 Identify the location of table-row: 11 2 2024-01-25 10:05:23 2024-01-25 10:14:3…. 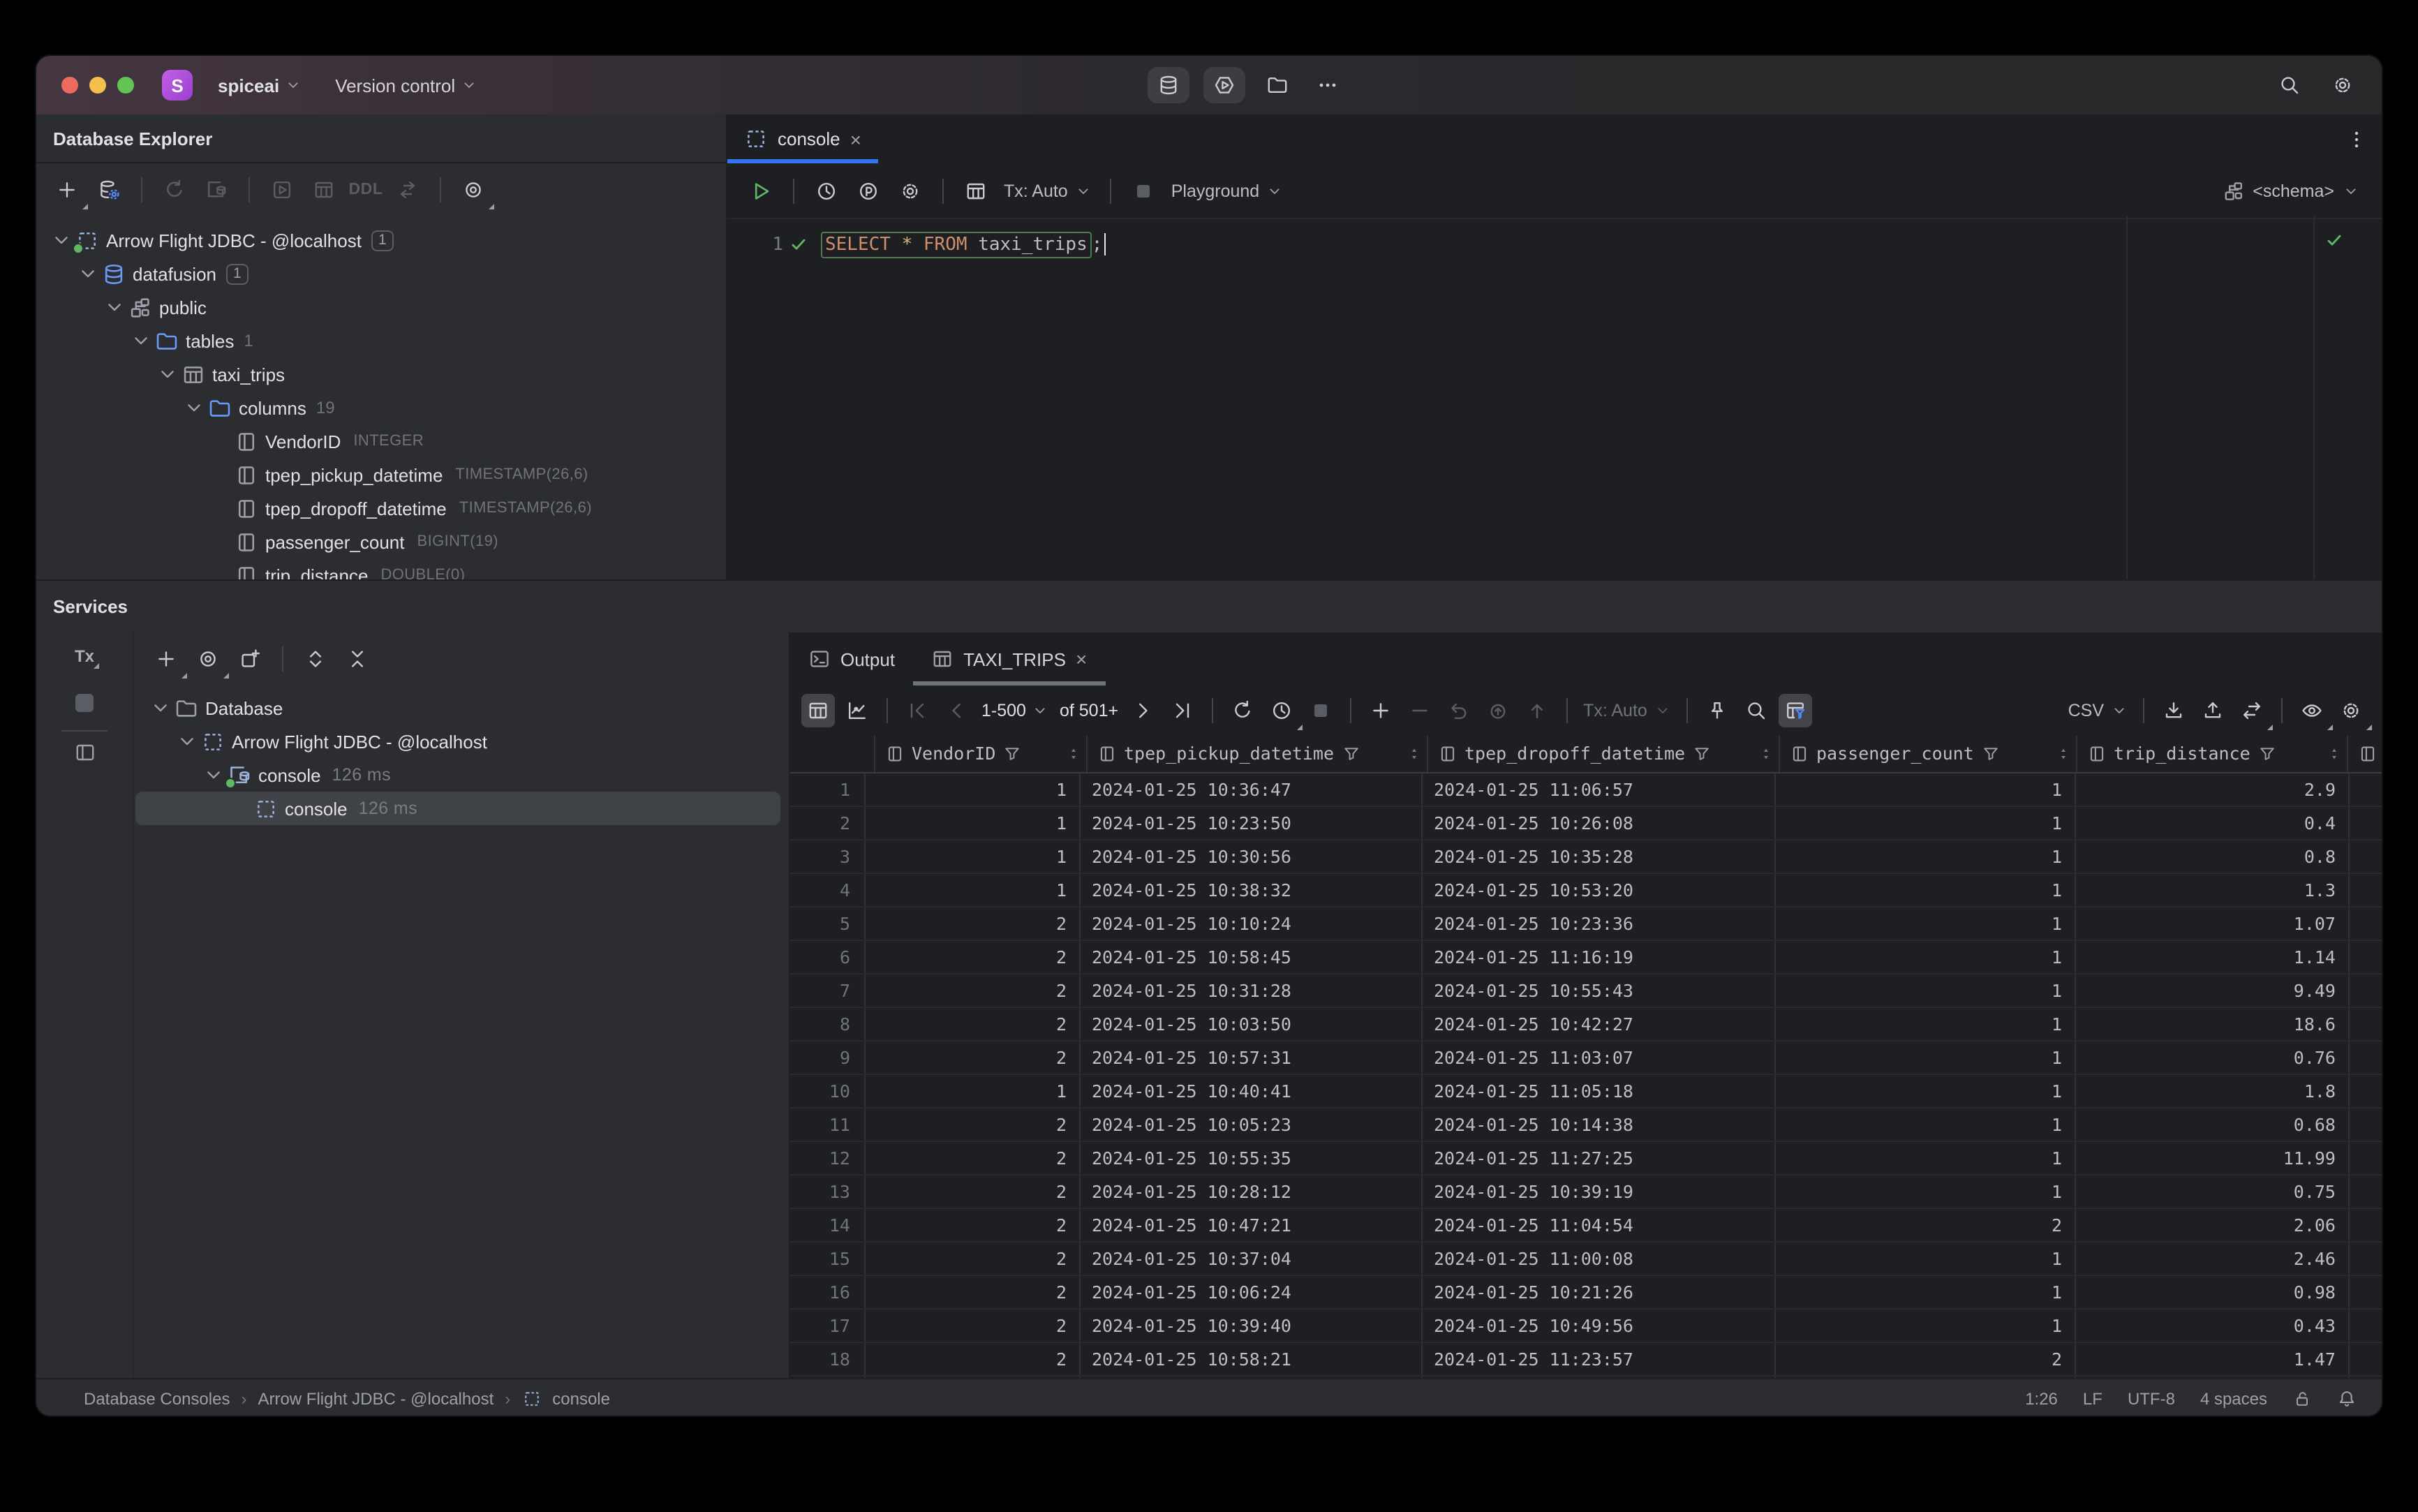
(1586, 1125).